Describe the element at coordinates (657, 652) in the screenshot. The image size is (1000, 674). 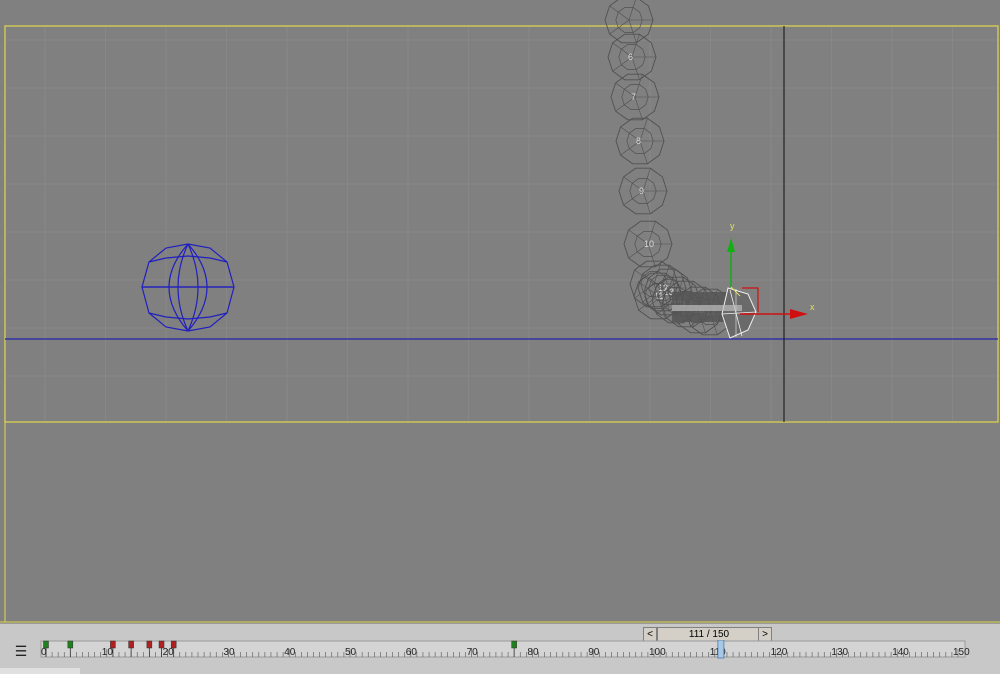
I see `ruler-tick-label: 100` at that location.